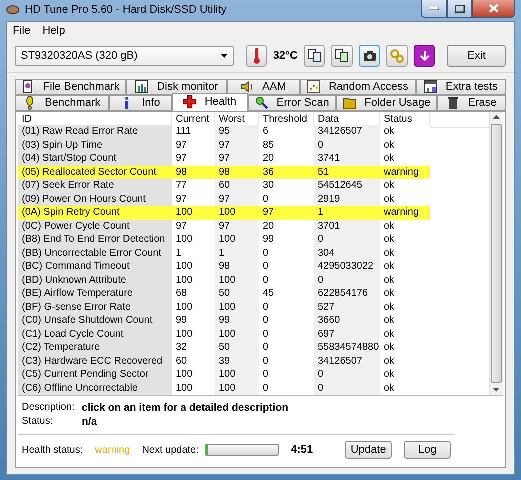 Image resolution: width=521 pixels, height=480 pixels. I want to click on tab: Error Scan, so click(292, 102).